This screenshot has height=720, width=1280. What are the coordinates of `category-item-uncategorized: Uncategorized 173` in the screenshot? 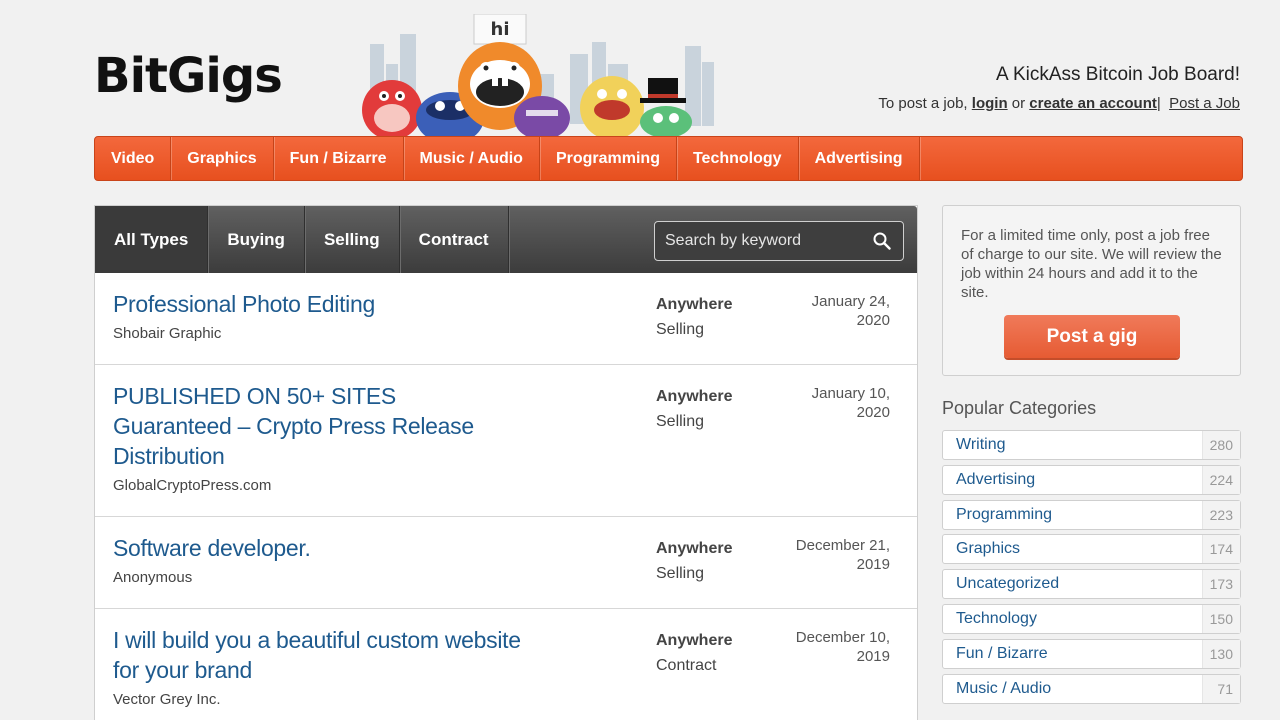 It's located at (1091, 584).